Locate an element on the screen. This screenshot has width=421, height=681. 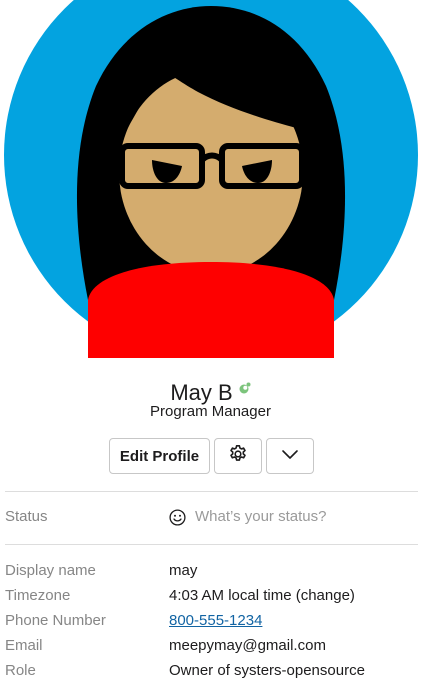
profile-title: Program Manager is located at coordinates (210, 411).